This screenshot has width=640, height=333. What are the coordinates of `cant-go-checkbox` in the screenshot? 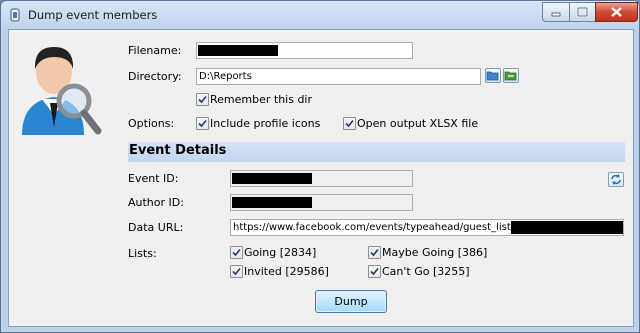 It's located at (374, 271).